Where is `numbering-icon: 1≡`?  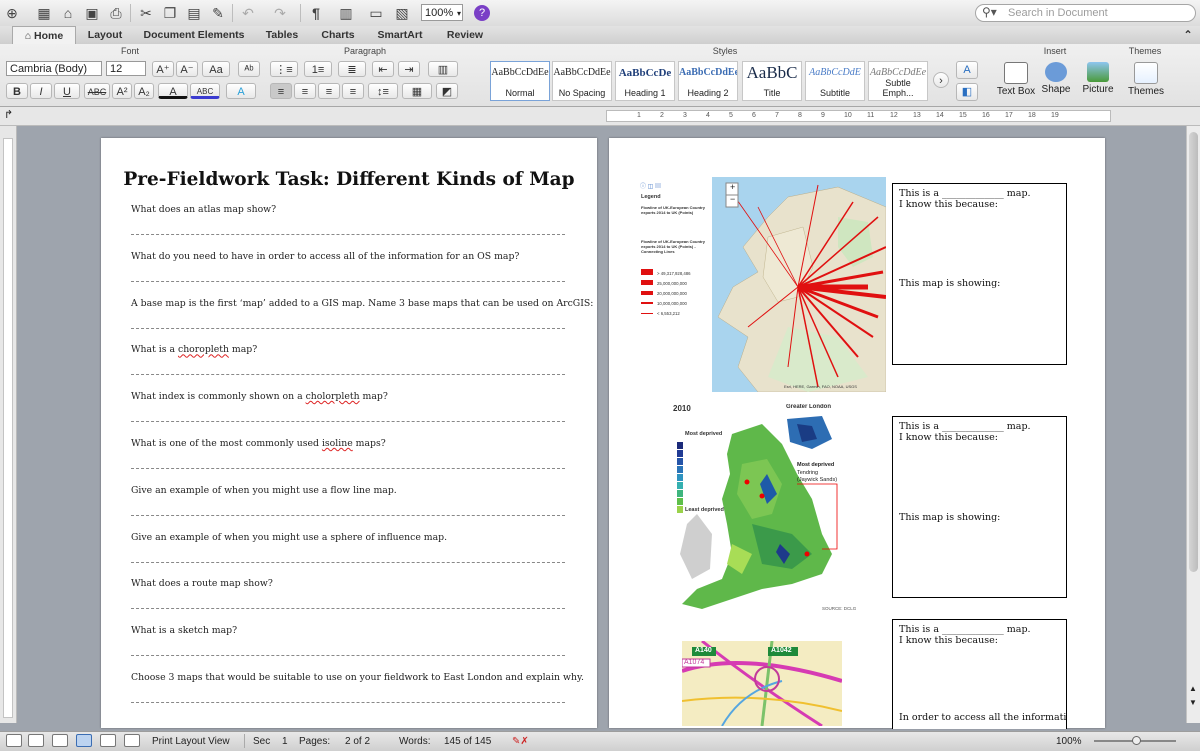
numbering-icon: 1≡ is located at coordinates (318, 69).